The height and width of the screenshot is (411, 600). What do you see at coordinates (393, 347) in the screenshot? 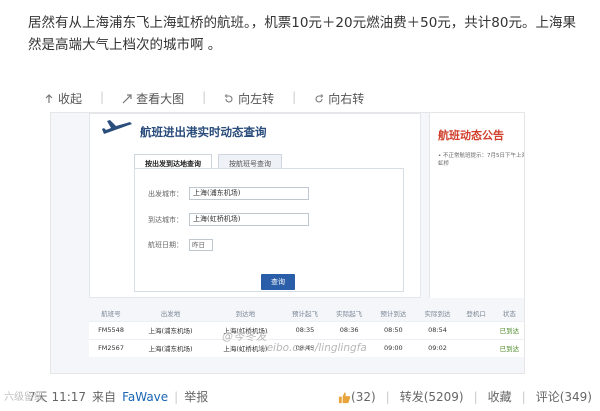
I see `cell-sched-arr: 09:00` at bounding box center [393, 347].